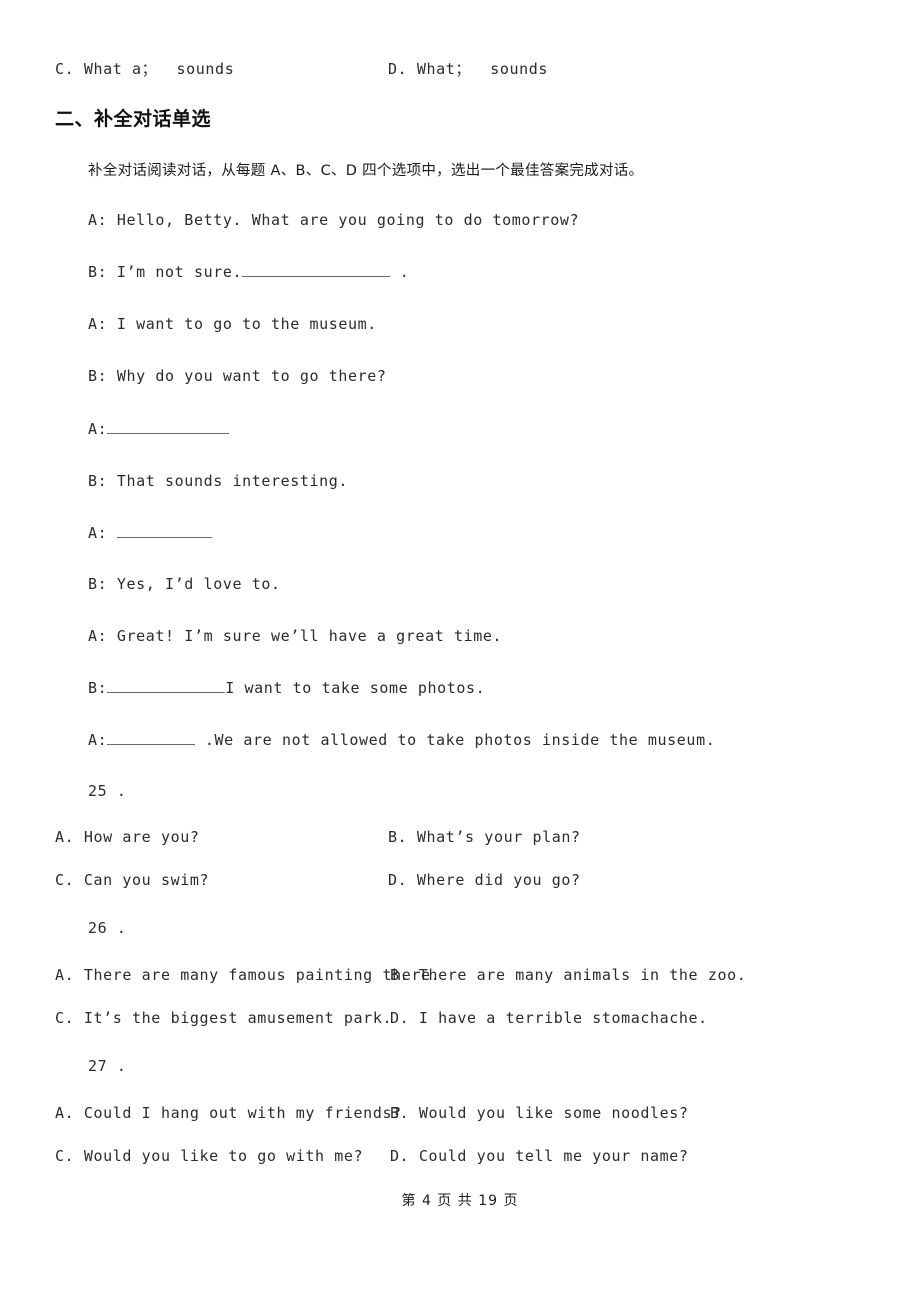 The width and height of the screenshot is (920, 1302). Describe the element at coordinates (107, 791) in the screenshot. I see `question-number-25: 25 .` at that location.